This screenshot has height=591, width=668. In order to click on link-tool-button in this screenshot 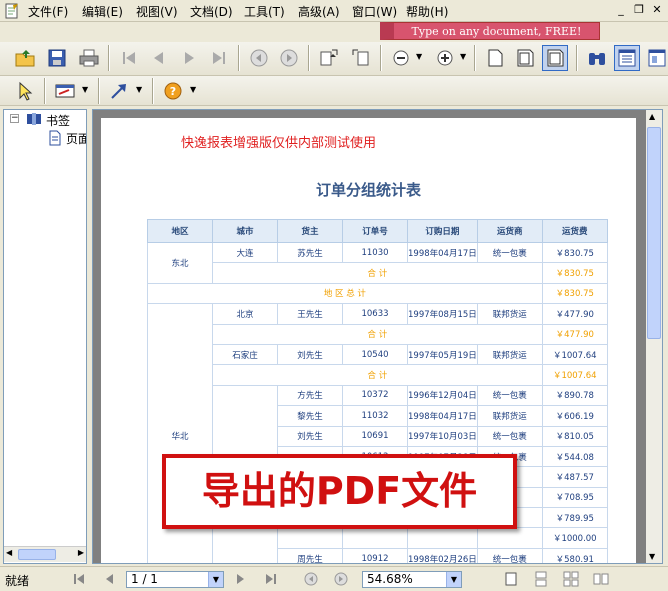, I will do `click(119, 91)`.